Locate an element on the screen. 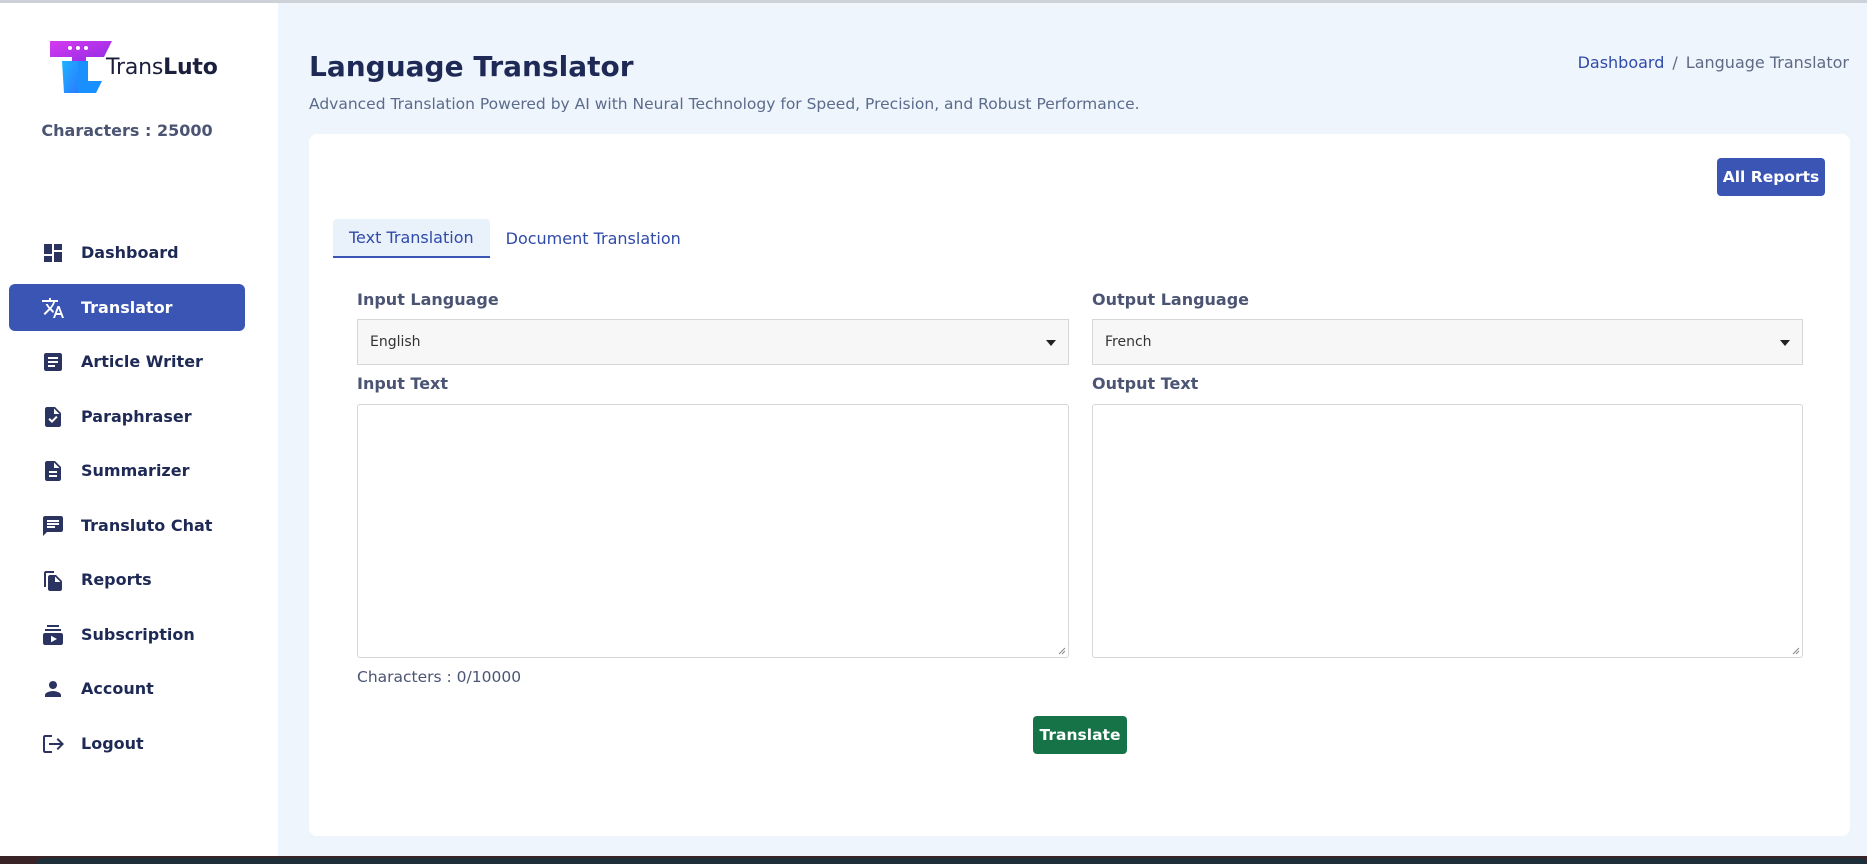  tab-text-translation: Text Translation is located at coordinates (411, 238).